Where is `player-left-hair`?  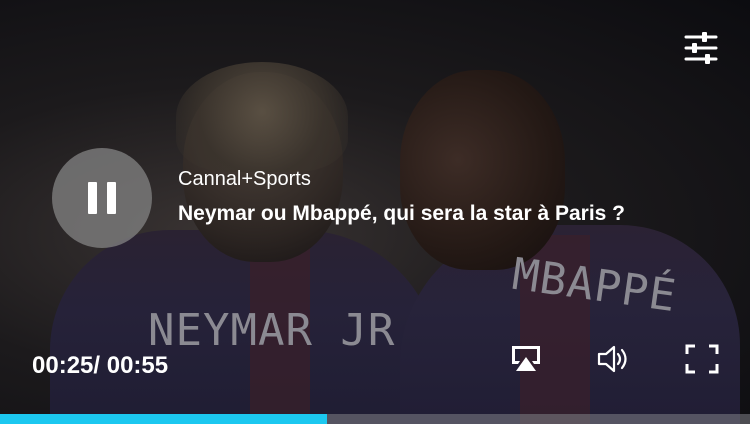 player-left-hair is located at coordinates (262, 117).